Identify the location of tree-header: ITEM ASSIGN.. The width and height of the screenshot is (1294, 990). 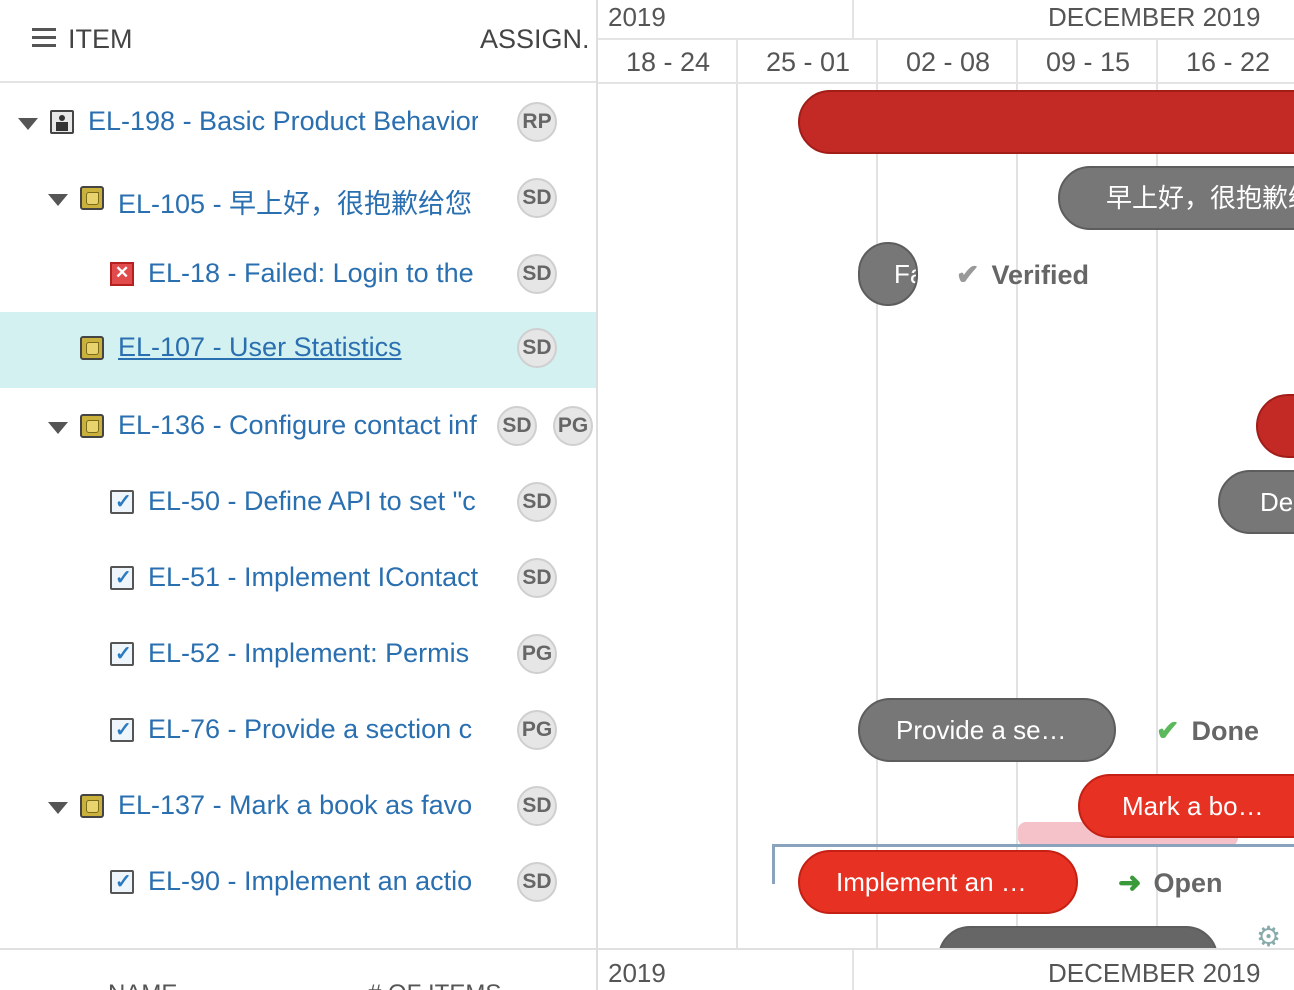
(298, 41).